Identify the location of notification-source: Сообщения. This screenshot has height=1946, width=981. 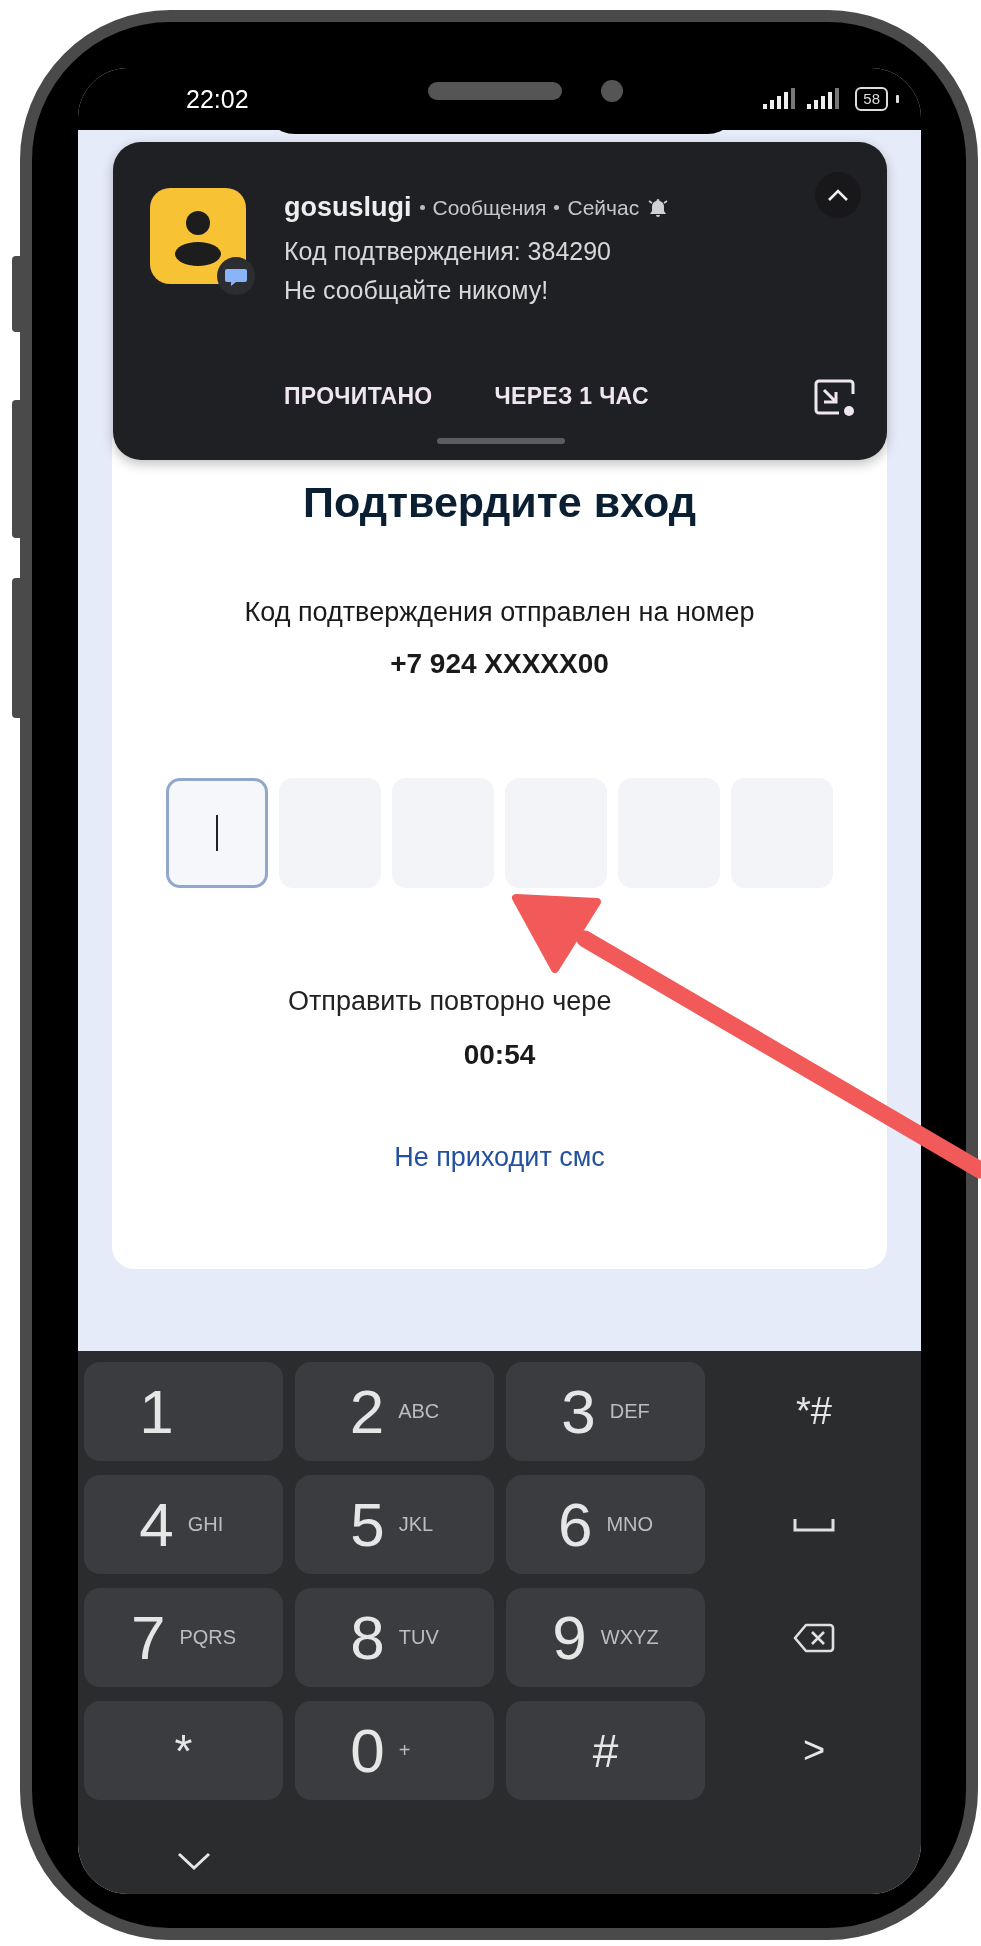
(489, 207).